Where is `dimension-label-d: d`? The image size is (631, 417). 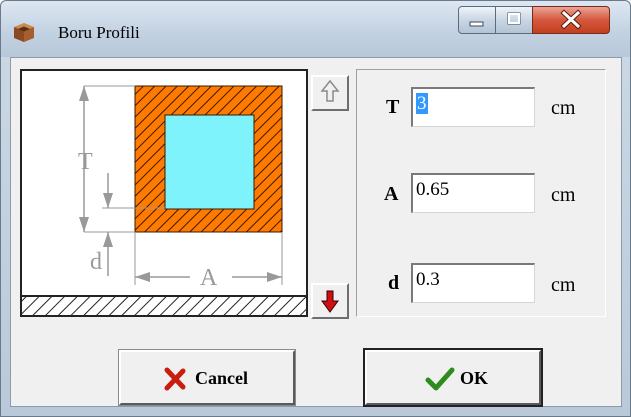 dimension-label-d: d is located at coordinates (96, 262).